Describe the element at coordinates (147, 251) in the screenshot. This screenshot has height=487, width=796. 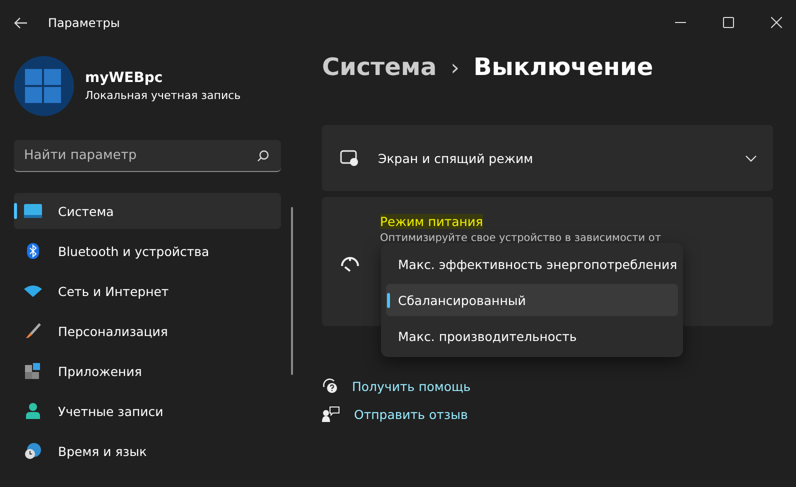
I see `nav-item: Bluetooth и устройства` at that location.